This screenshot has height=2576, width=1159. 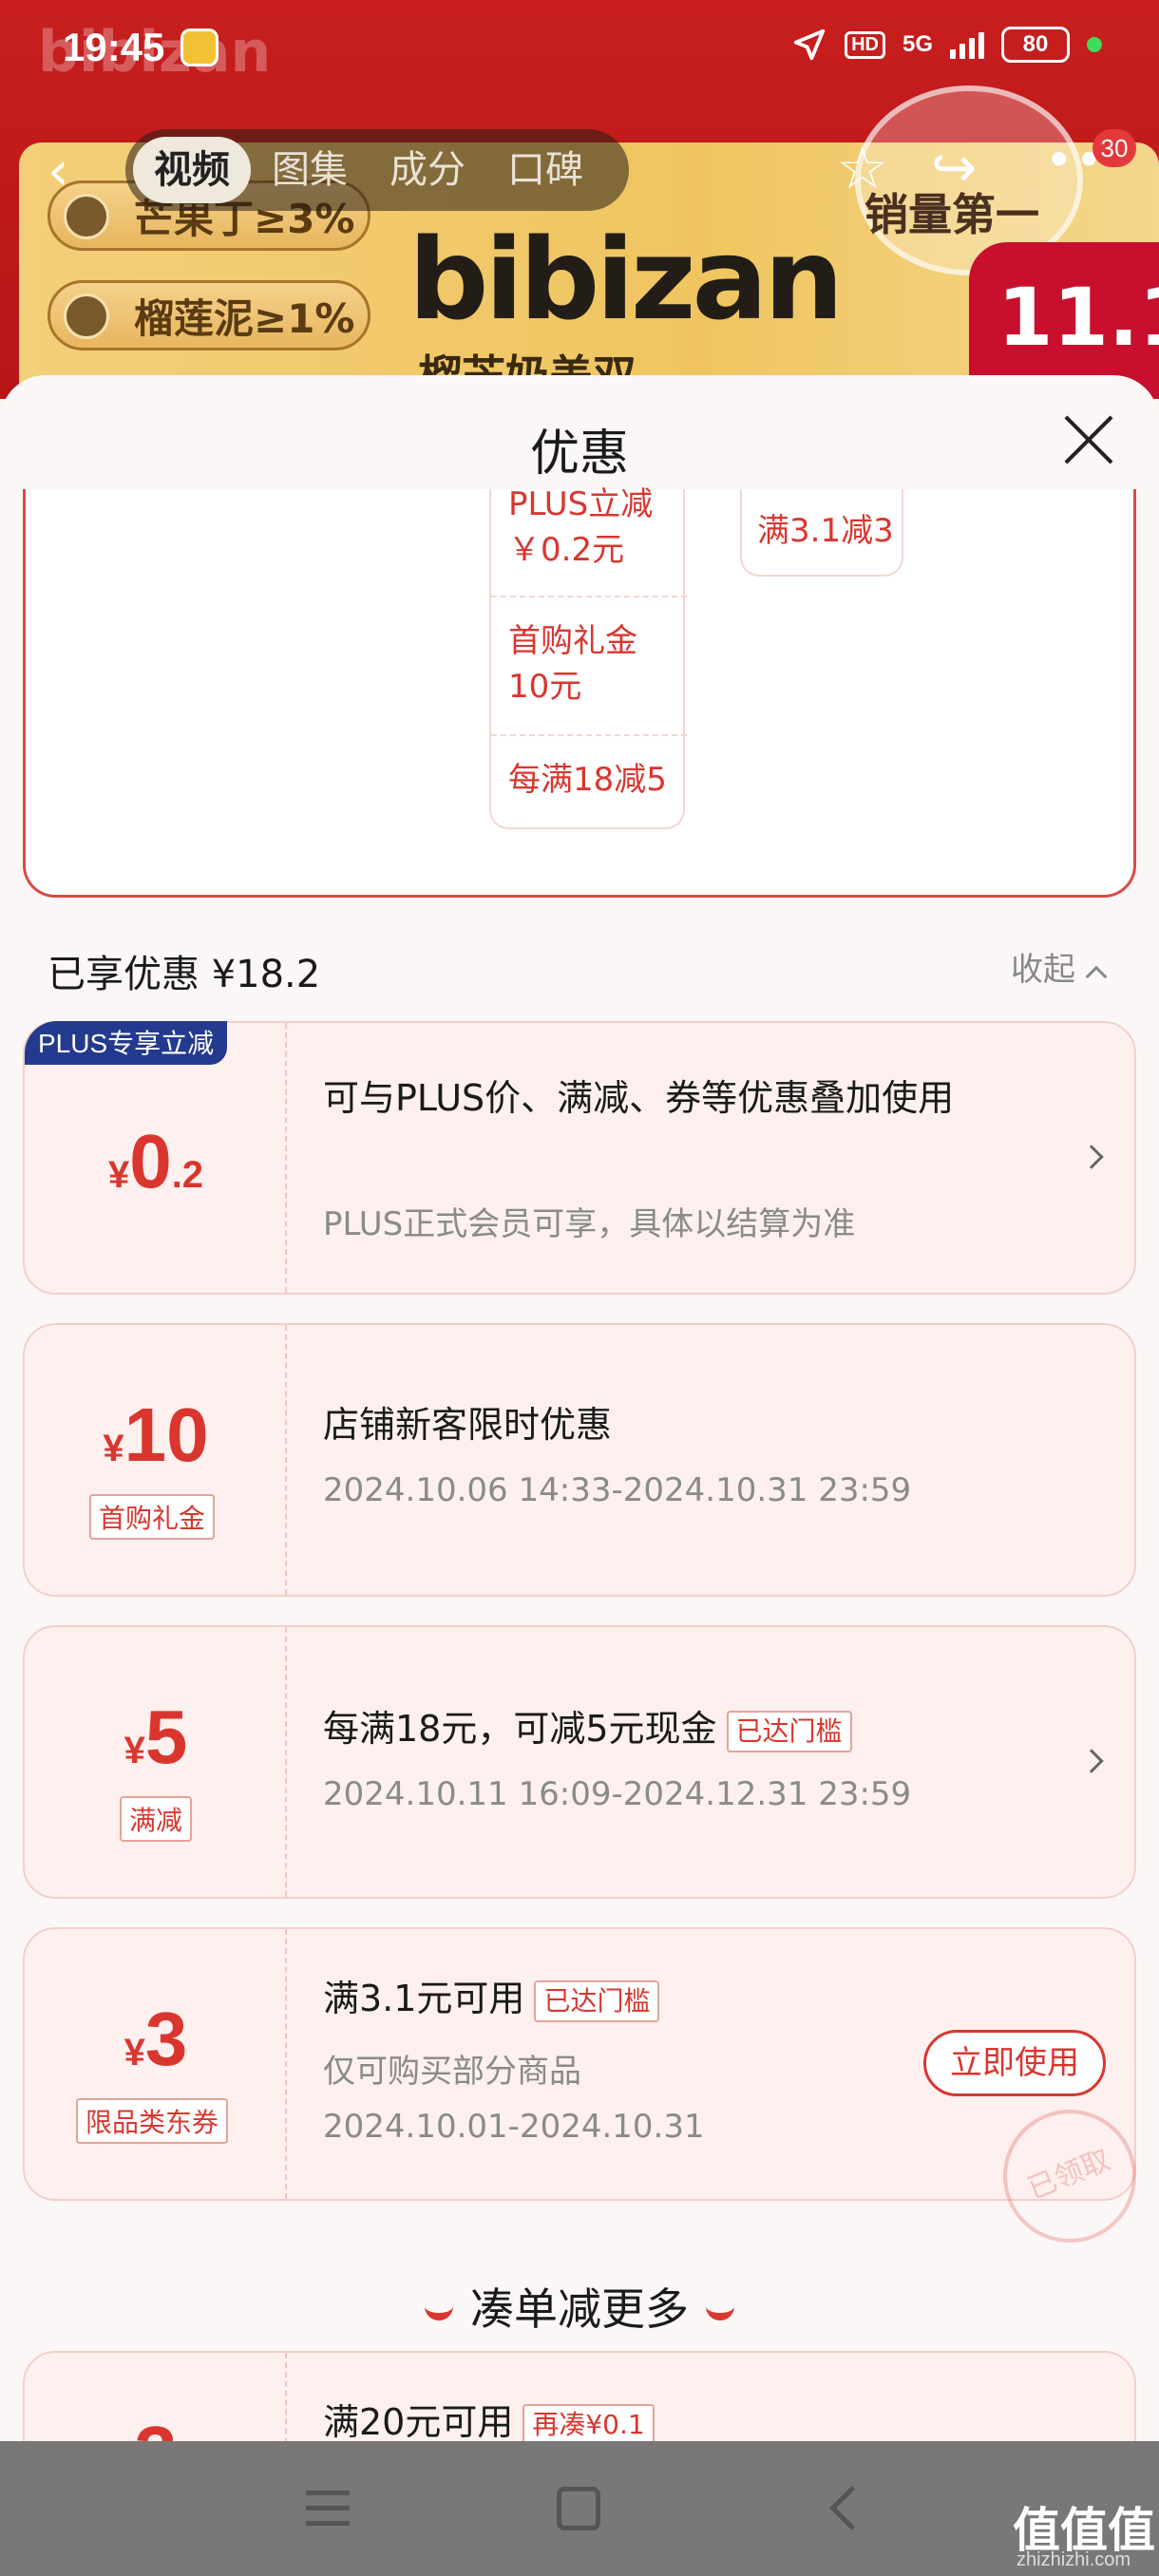 I want to click on coupon-amount: ¥3, so click(x=156, y=2039).